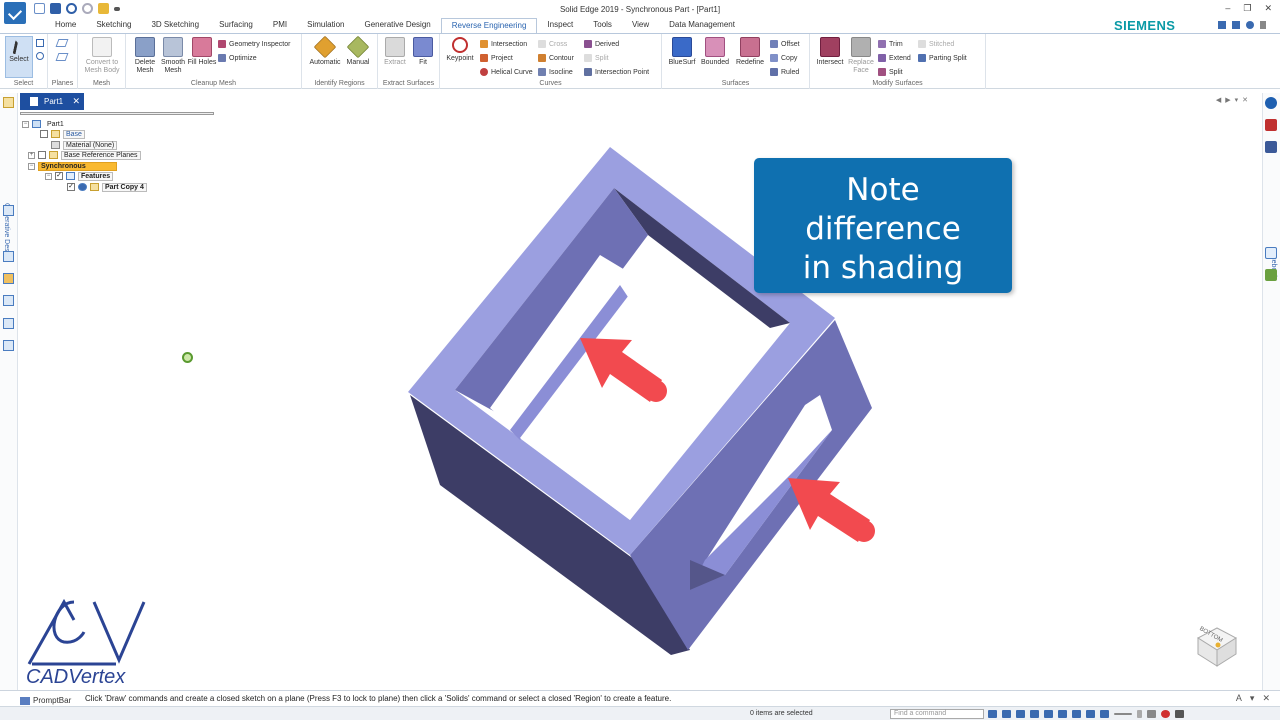 Image resolution: width=1280 pixels, height=720 pixels. What do you see at coordinates (503, 44) in the screenshot?
I see `intersection-button: Intersection` at bounding box center [503, 44].